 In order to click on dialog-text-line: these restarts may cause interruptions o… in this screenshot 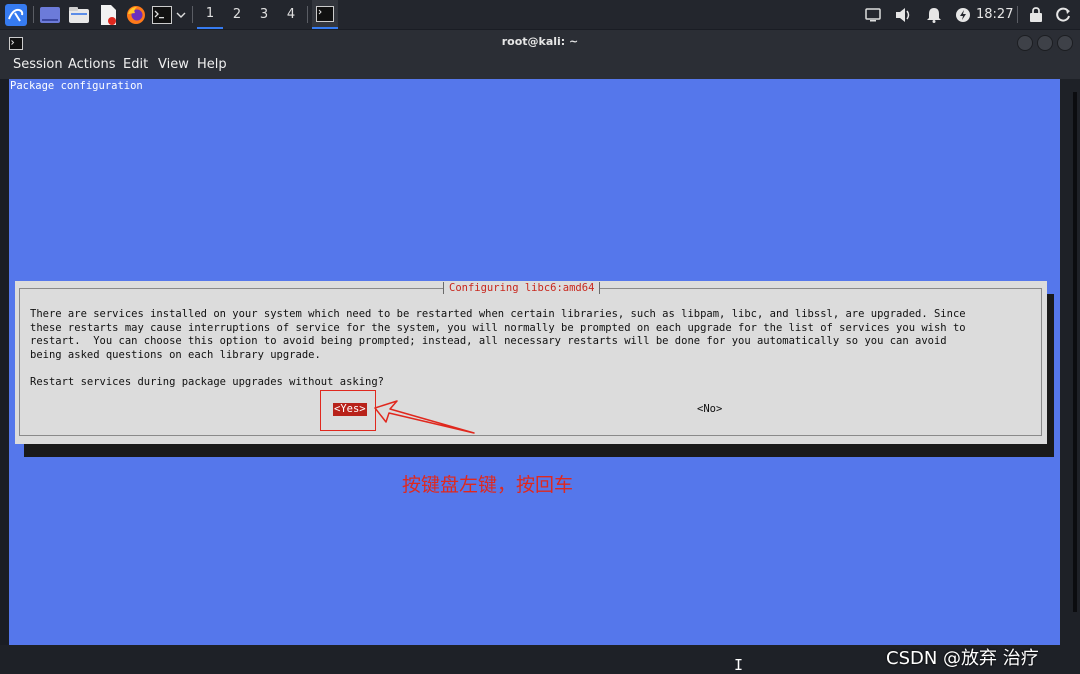, I will do `click(498, 328)`.